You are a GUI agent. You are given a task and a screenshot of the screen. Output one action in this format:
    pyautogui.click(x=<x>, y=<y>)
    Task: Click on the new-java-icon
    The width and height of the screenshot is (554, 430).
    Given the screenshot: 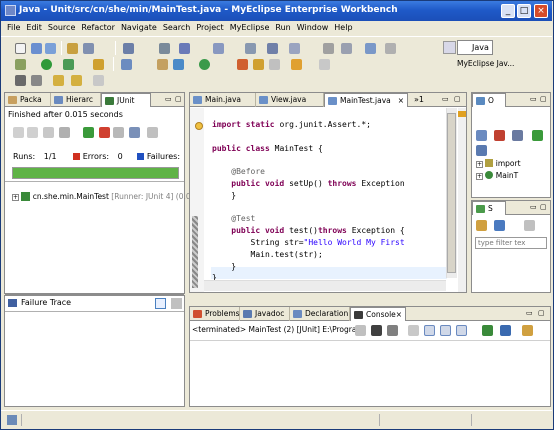 What is the action you would take?
    pyautogui.click(x=126, y=64)
    